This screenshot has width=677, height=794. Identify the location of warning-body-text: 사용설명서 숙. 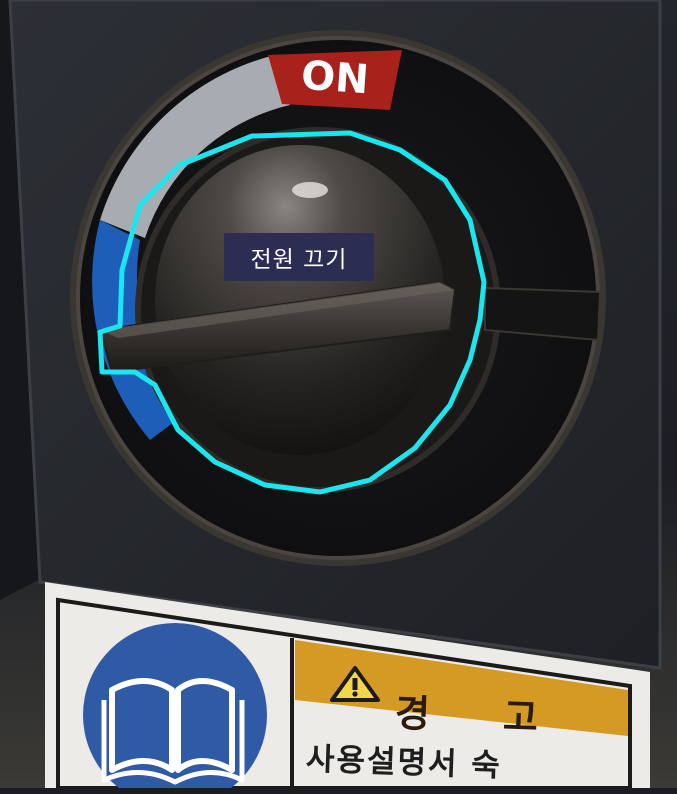
(404, 762).